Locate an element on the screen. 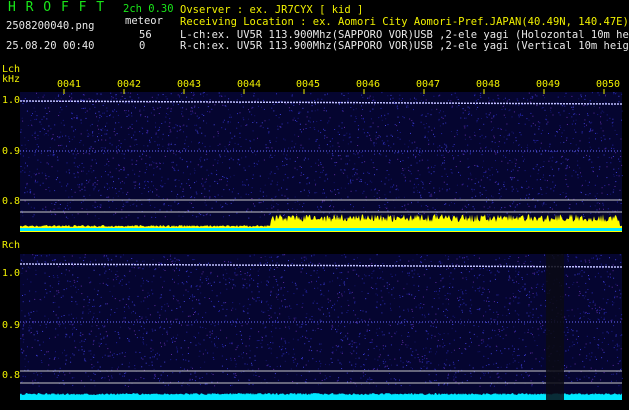 This screenshot has height=410, width=629. time-tick: 0046 is located at coordinates (368, 84).